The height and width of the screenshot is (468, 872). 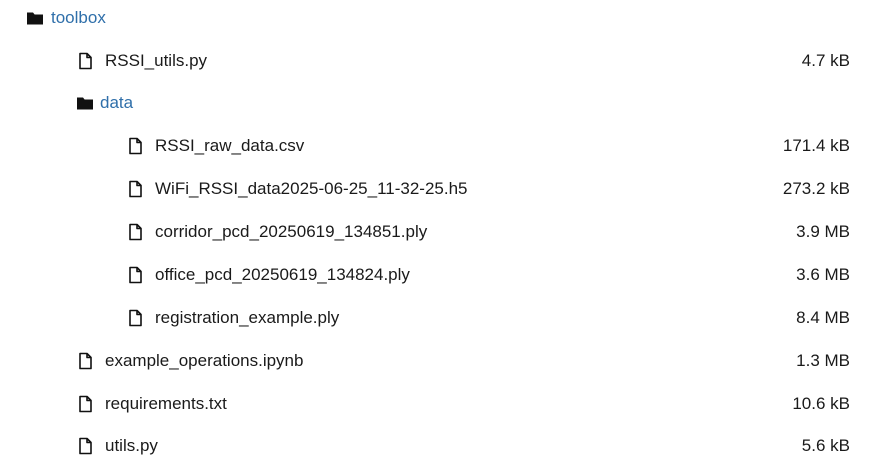 What do you see at coordinates (291, 232) in the screenshot?
I see `file-name: corridor_pcd_20250619_134851.ply` at bounding box center [291, 232].